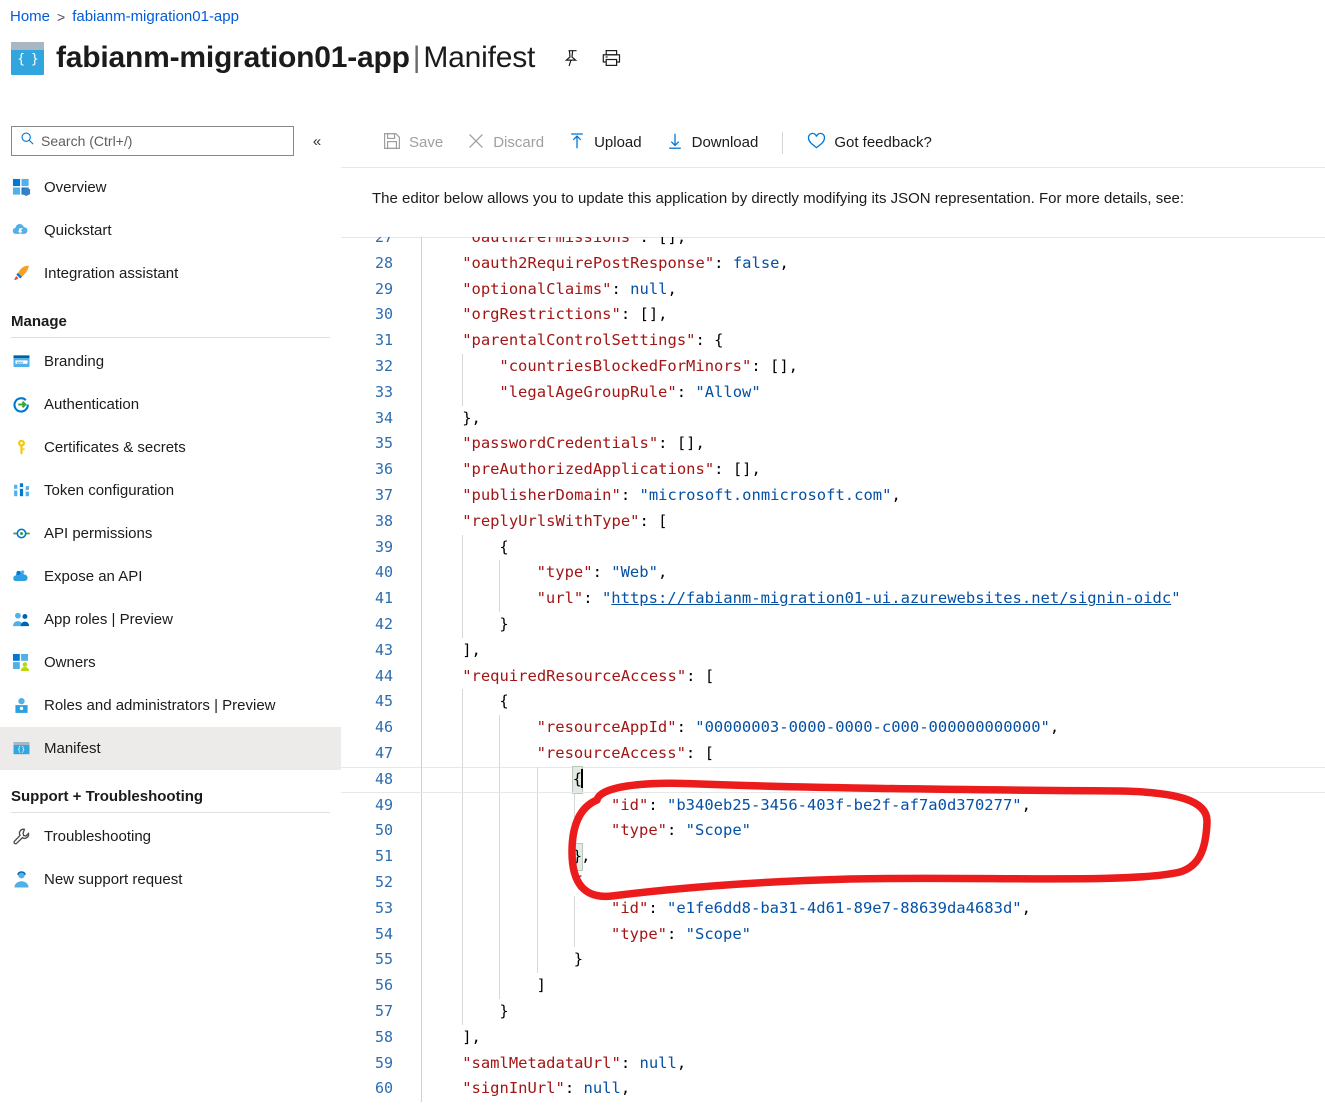  What do you see at coordinates (833, 521) in the screenshot?
I see `code-line: 38 "replyUrlsWithType": [` at bounding box center [833, 521].